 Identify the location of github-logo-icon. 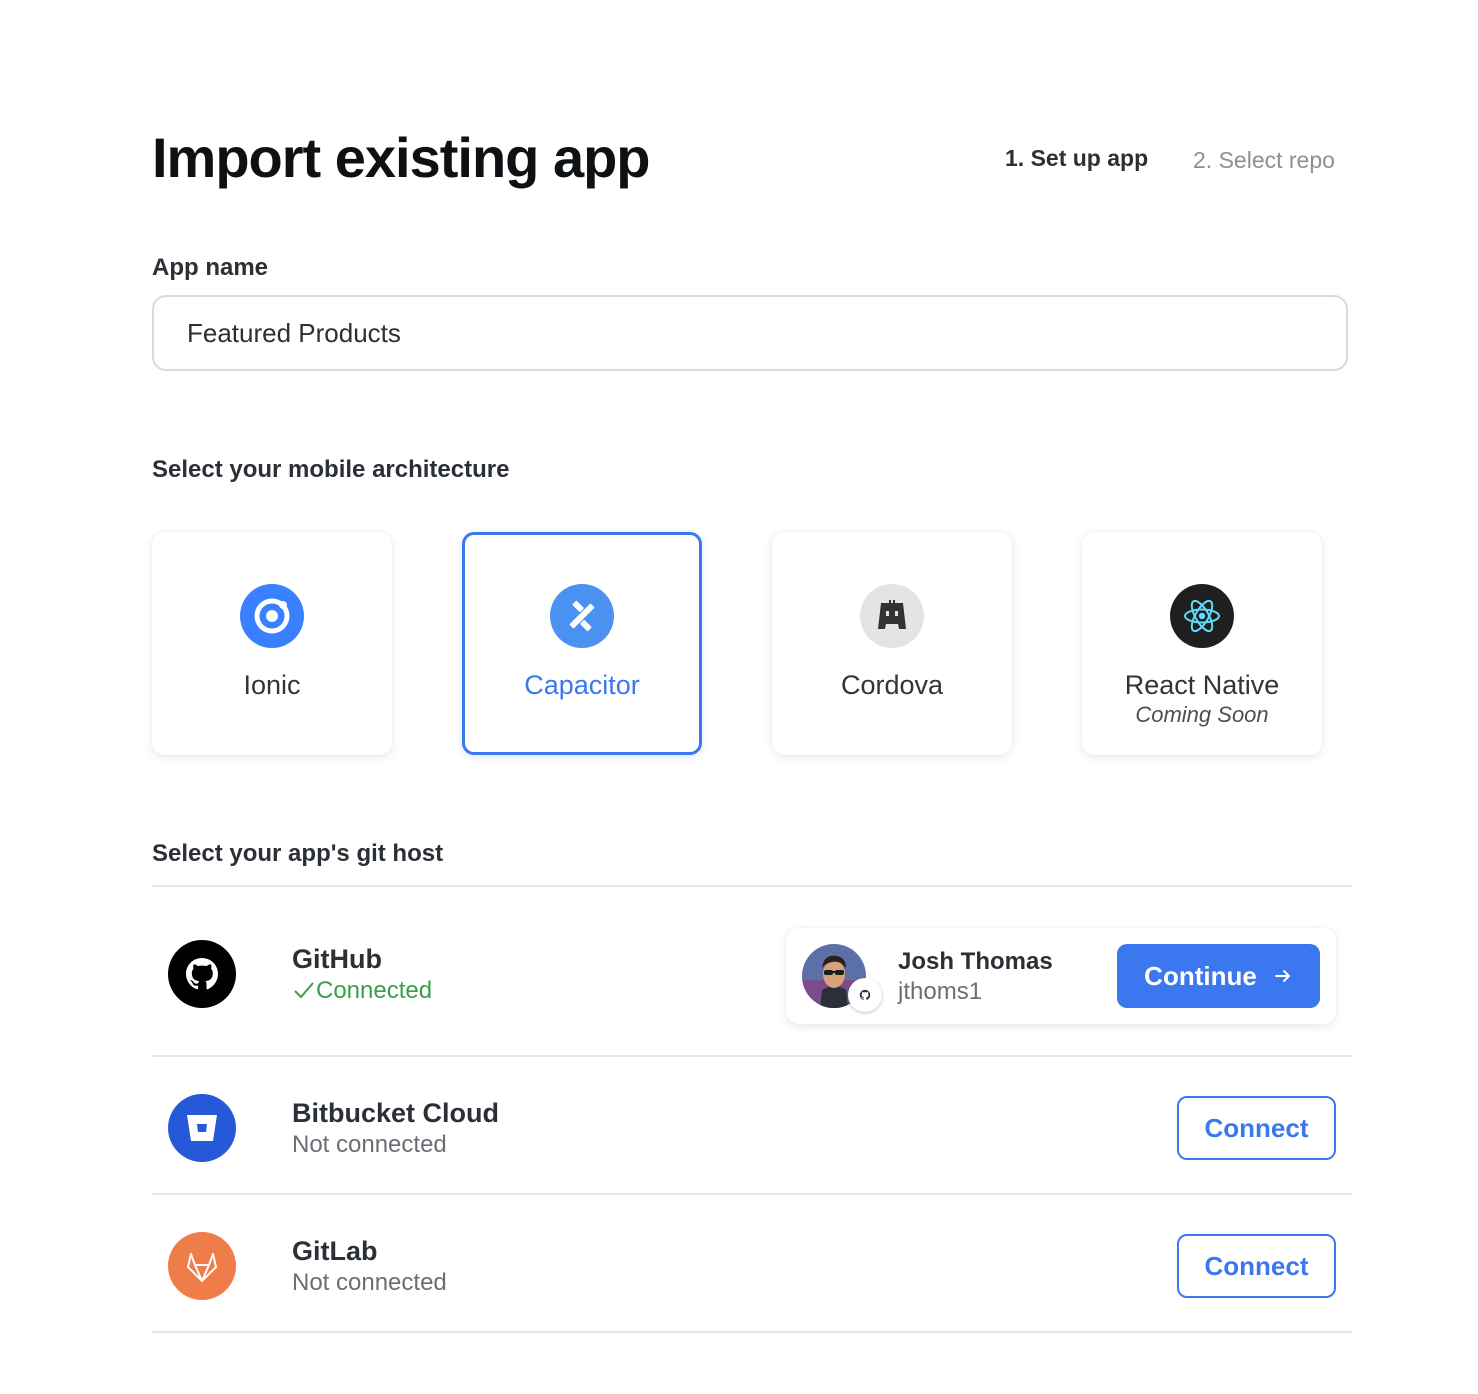
(202, 974).